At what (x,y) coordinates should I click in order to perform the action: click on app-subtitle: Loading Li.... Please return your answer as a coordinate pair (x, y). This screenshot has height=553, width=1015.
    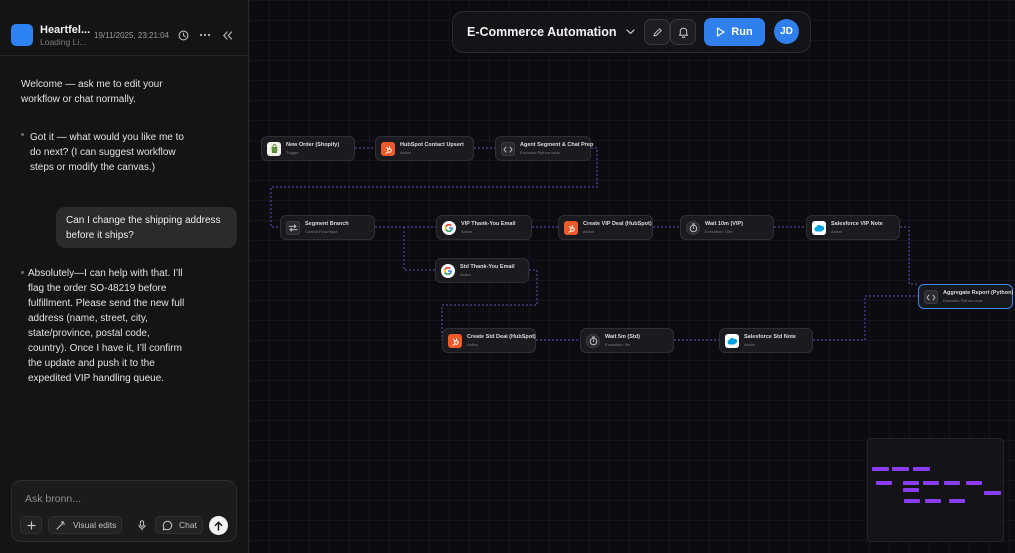
    Looking at the image, I should click on (63, 42).